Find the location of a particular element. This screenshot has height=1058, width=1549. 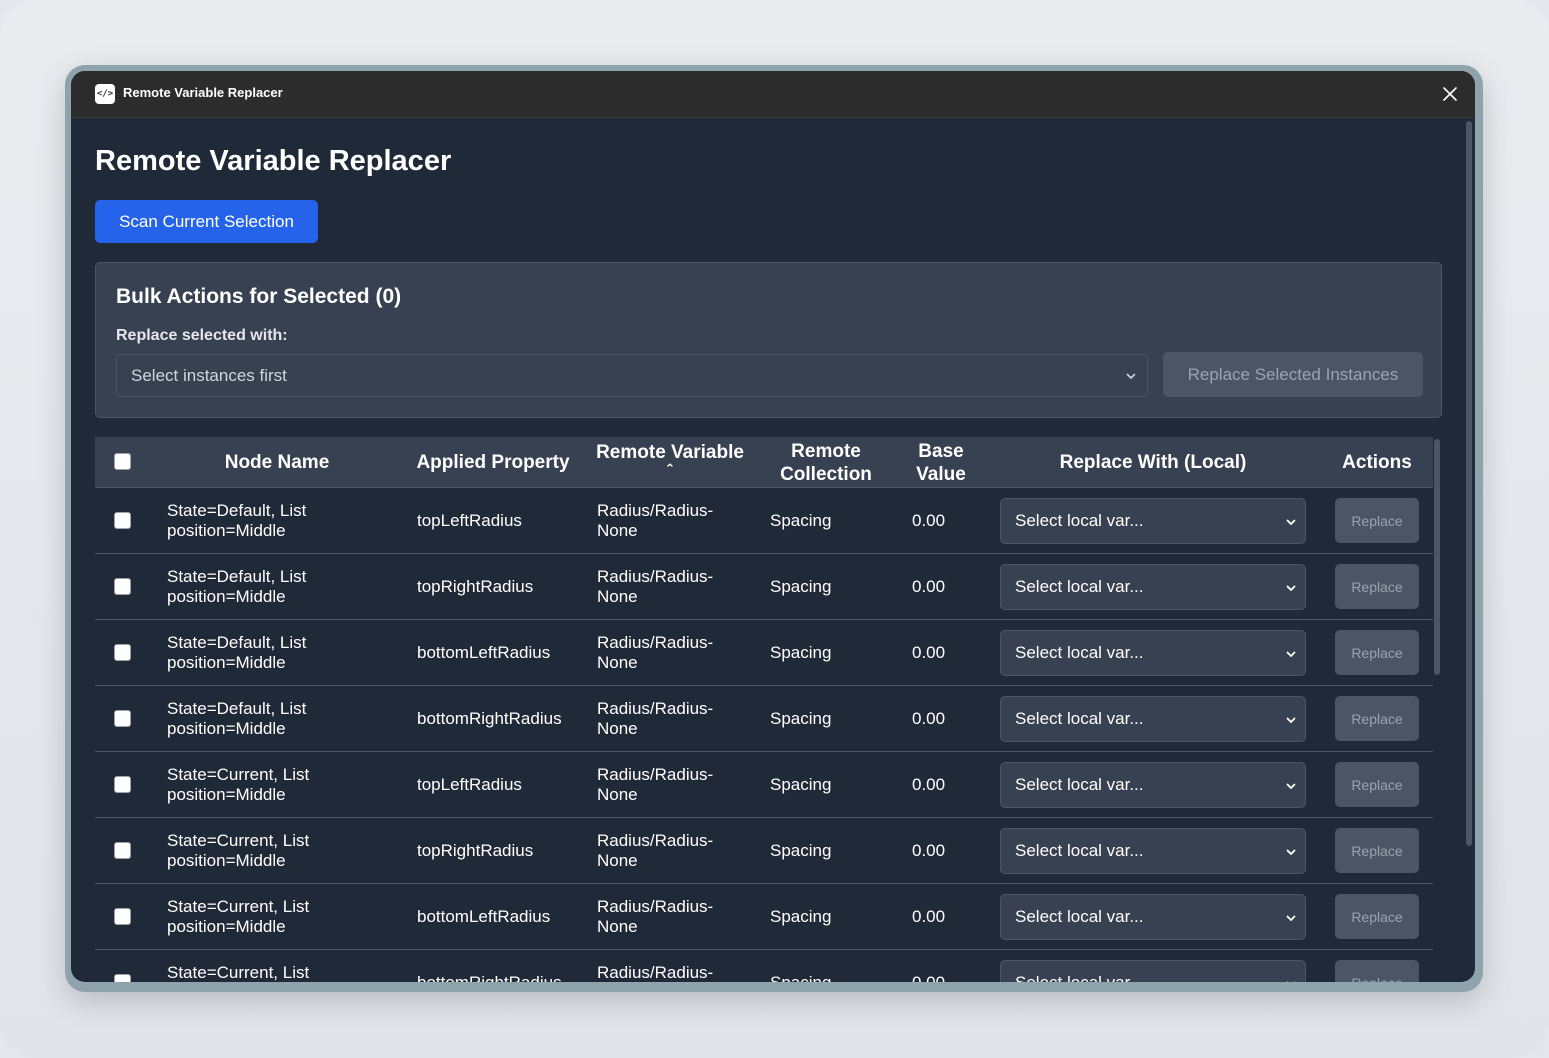

header-base-value: Base Value is located at coordinates (941, 462).